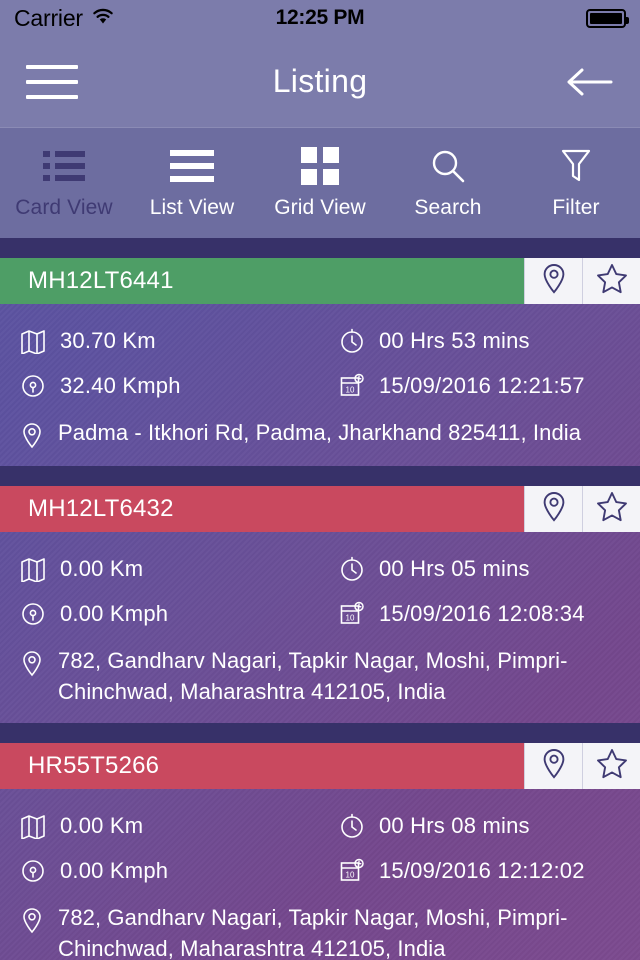 The width and height of the screenshot is (640, 960). I want to click on arrow-left-icon, so click(589, 82).